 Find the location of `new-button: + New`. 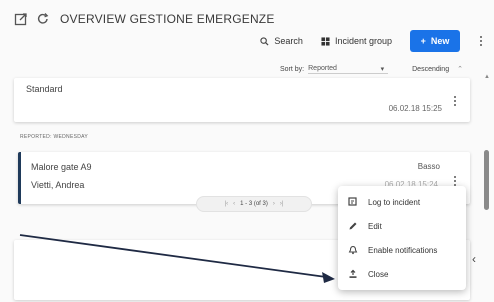

new-button: + New is located at coordinates (435, 41).